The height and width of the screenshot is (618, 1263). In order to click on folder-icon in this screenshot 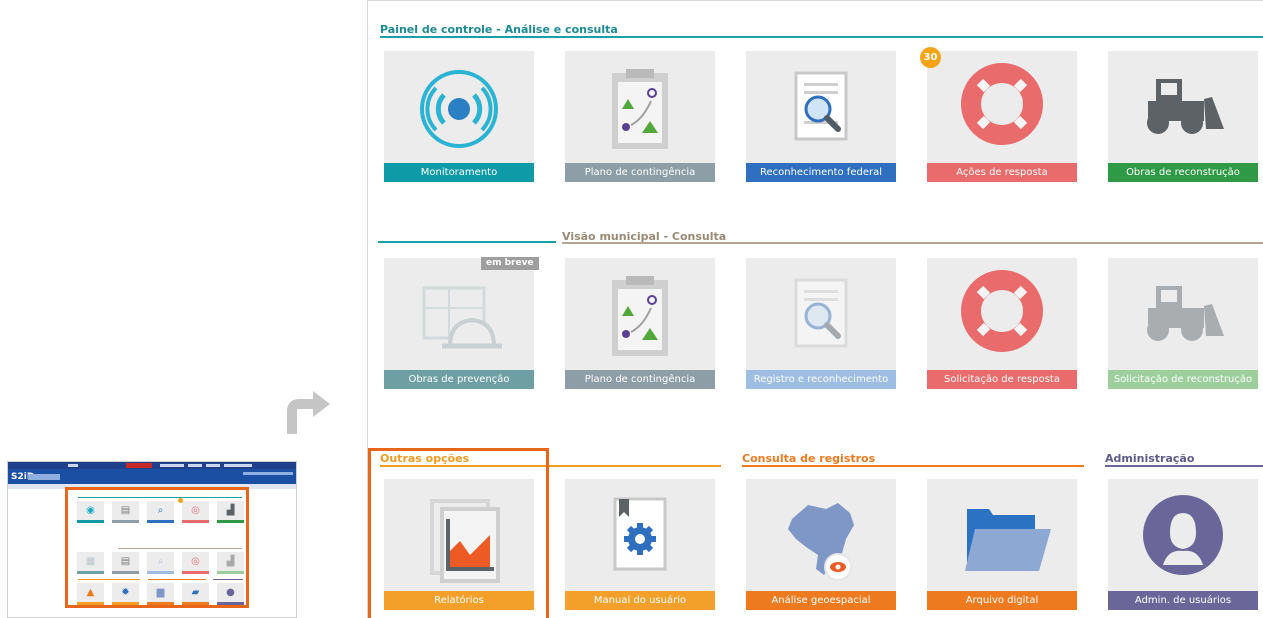, I will do `click(1008, 540)`.